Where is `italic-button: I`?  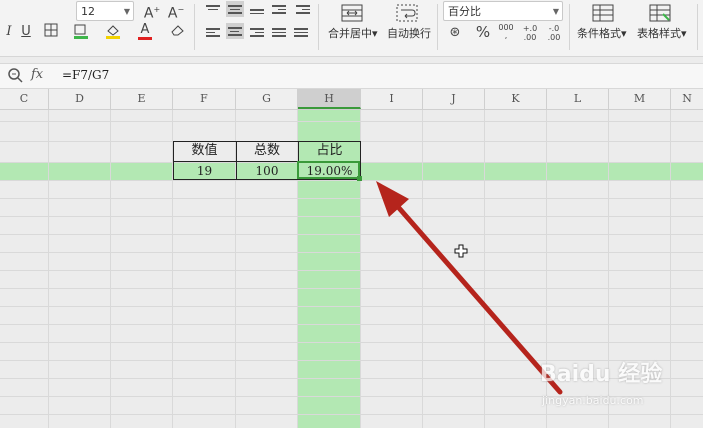 italic-button: I is located at coordinates (9, 32).